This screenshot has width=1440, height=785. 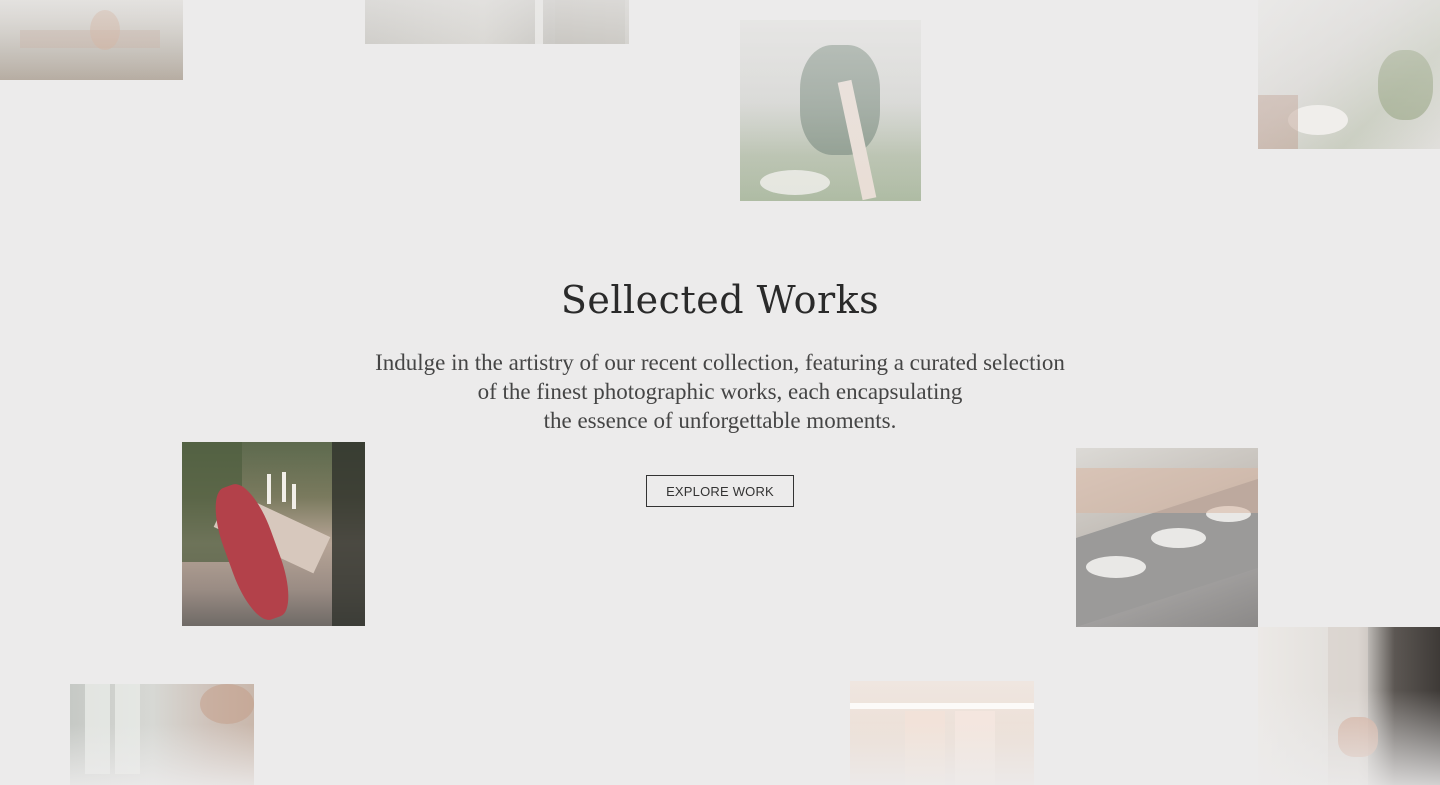 I want to click on explore-work-button: EXPLORE WORK, so click(x=720, y=491).